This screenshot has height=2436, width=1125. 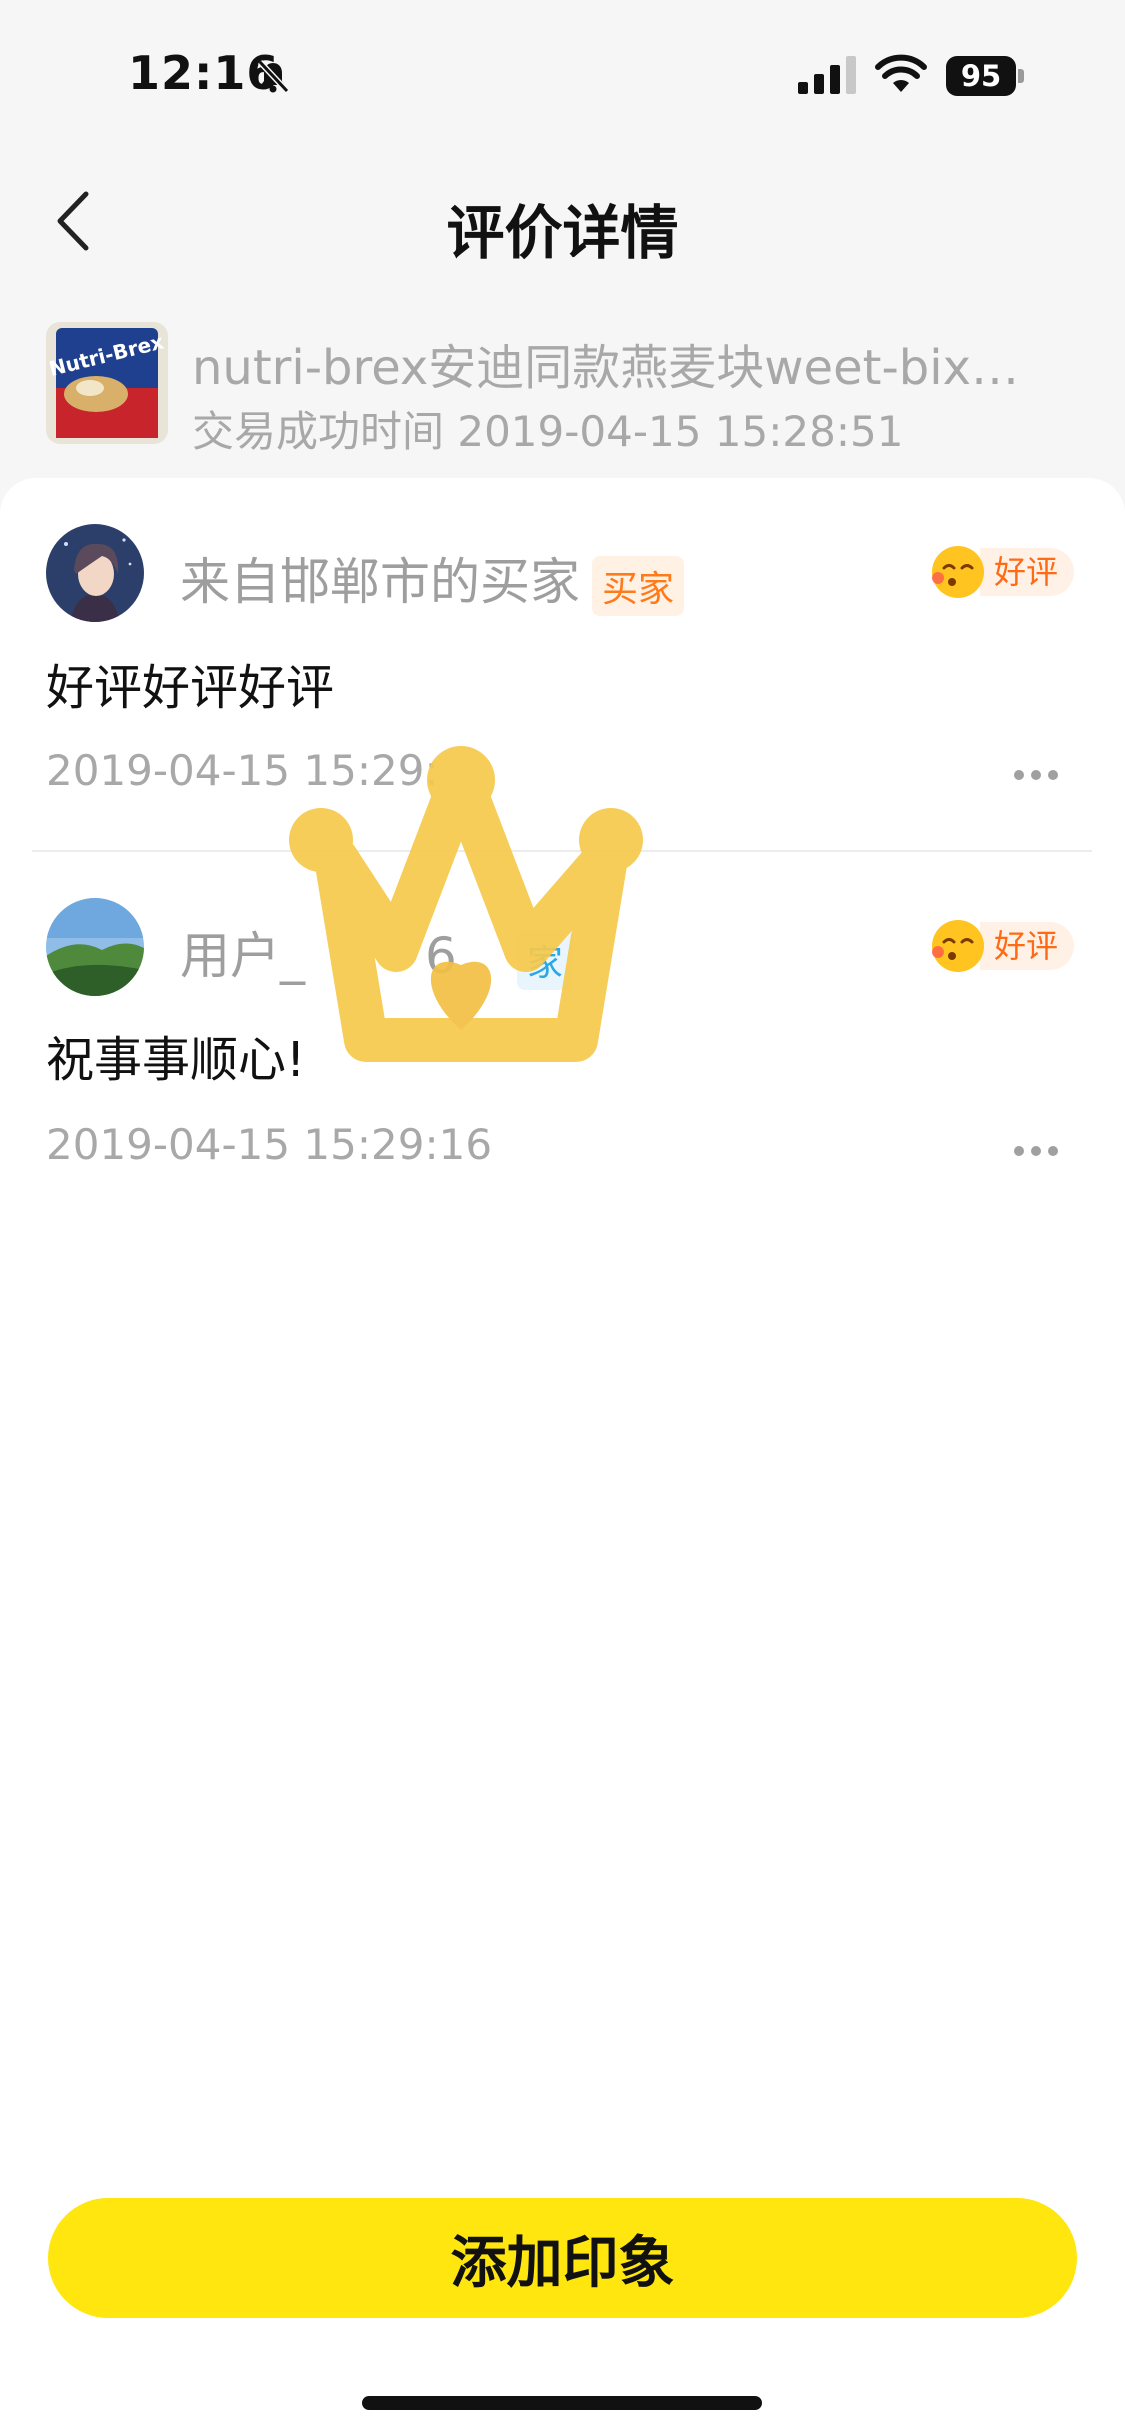 What do you see at coordinates (376, 953) in the screenshot?
I see `reviewer-name: 用户_ 6 家` at bounding box center [376, 953].